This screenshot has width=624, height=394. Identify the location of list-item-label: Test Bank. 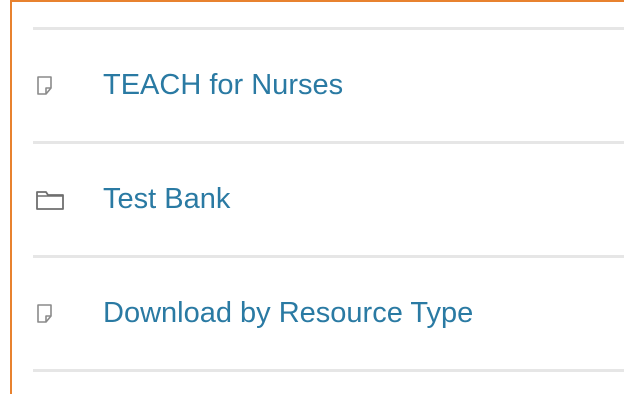
(166, 199).